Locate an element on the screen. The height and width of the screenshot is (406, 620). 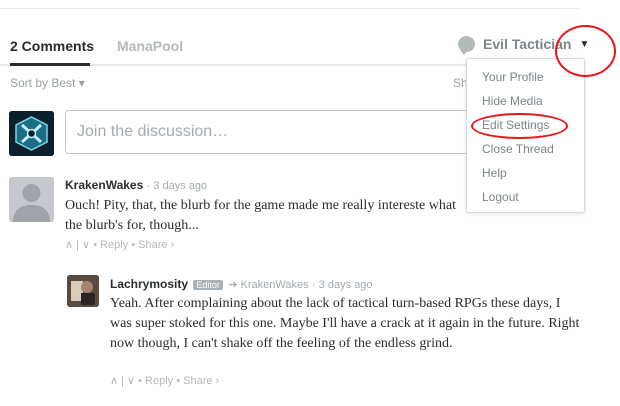
reply-timestamp: 3 days ago is located at coordinates (346, 285).